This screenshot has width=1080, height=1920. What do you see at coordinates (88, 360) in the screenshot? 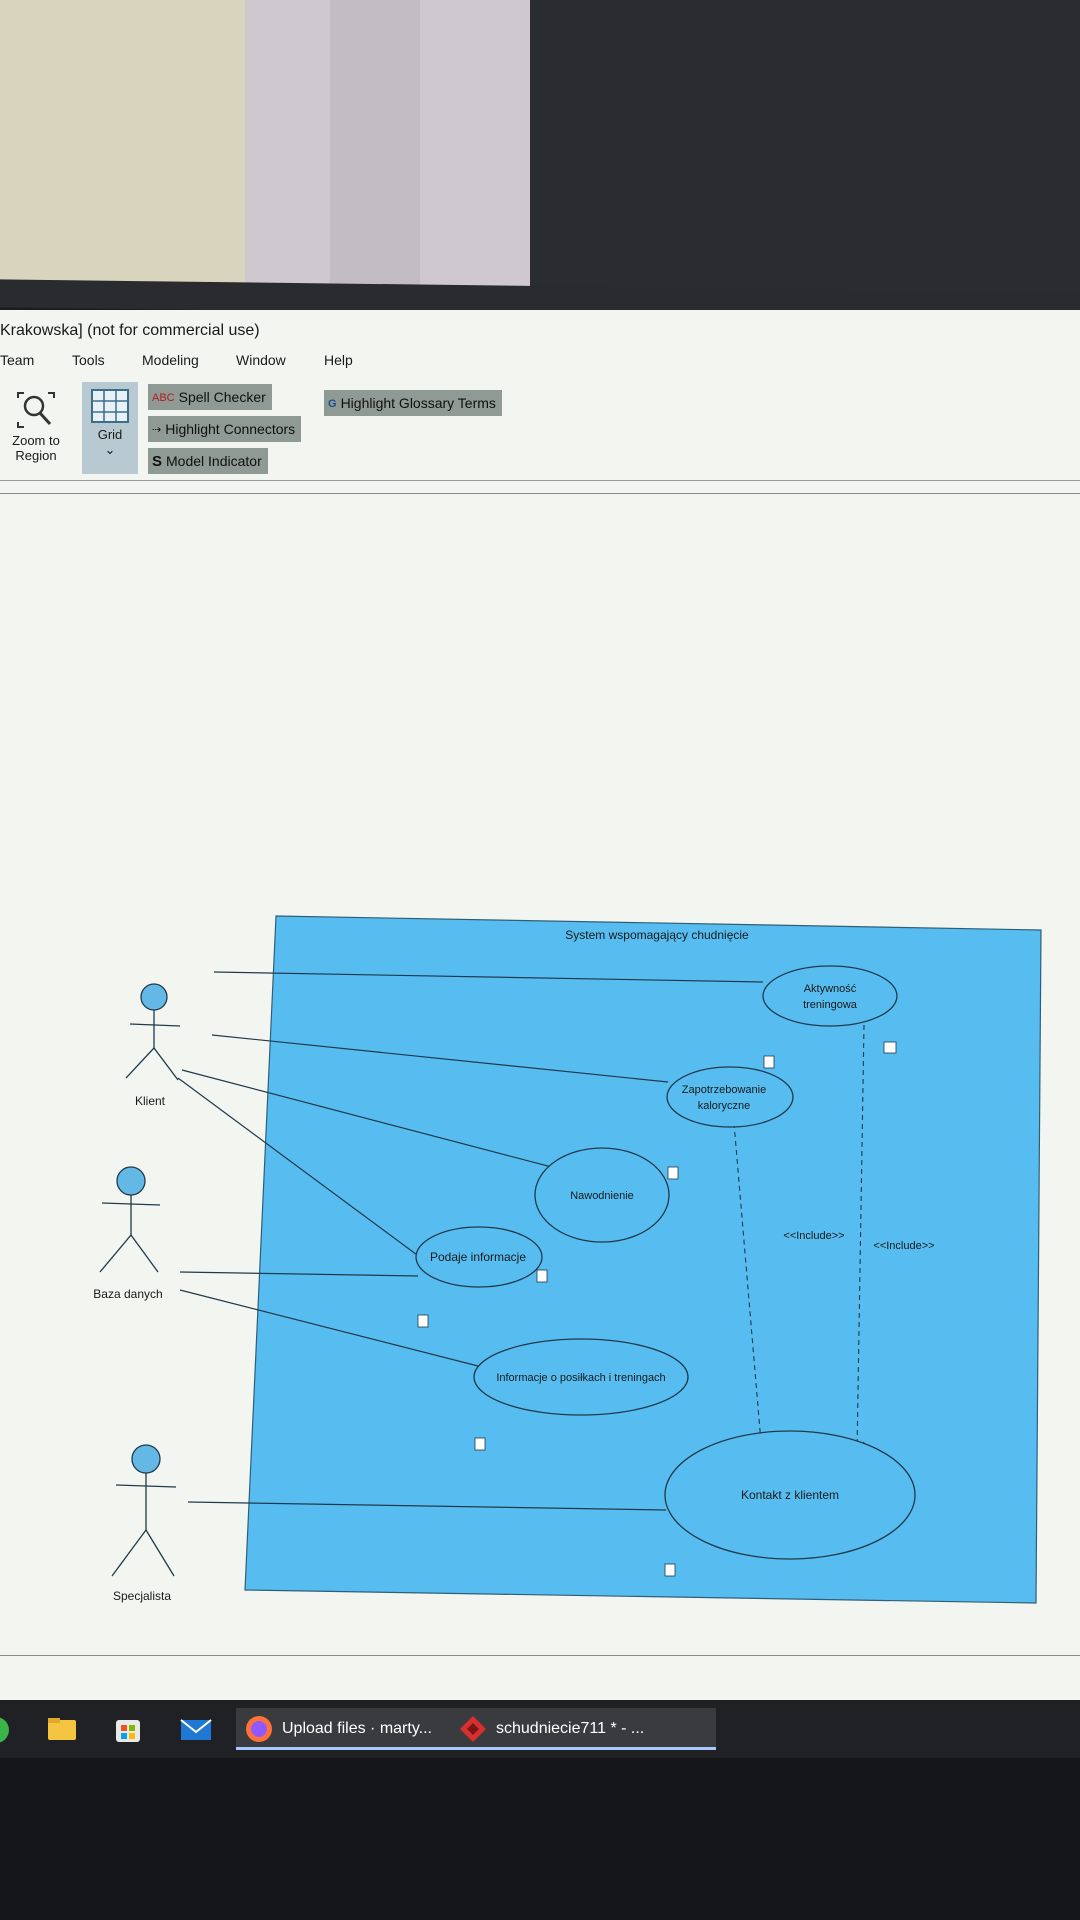
I see `menu-tools: Tools` at bounding box center [88, 360].